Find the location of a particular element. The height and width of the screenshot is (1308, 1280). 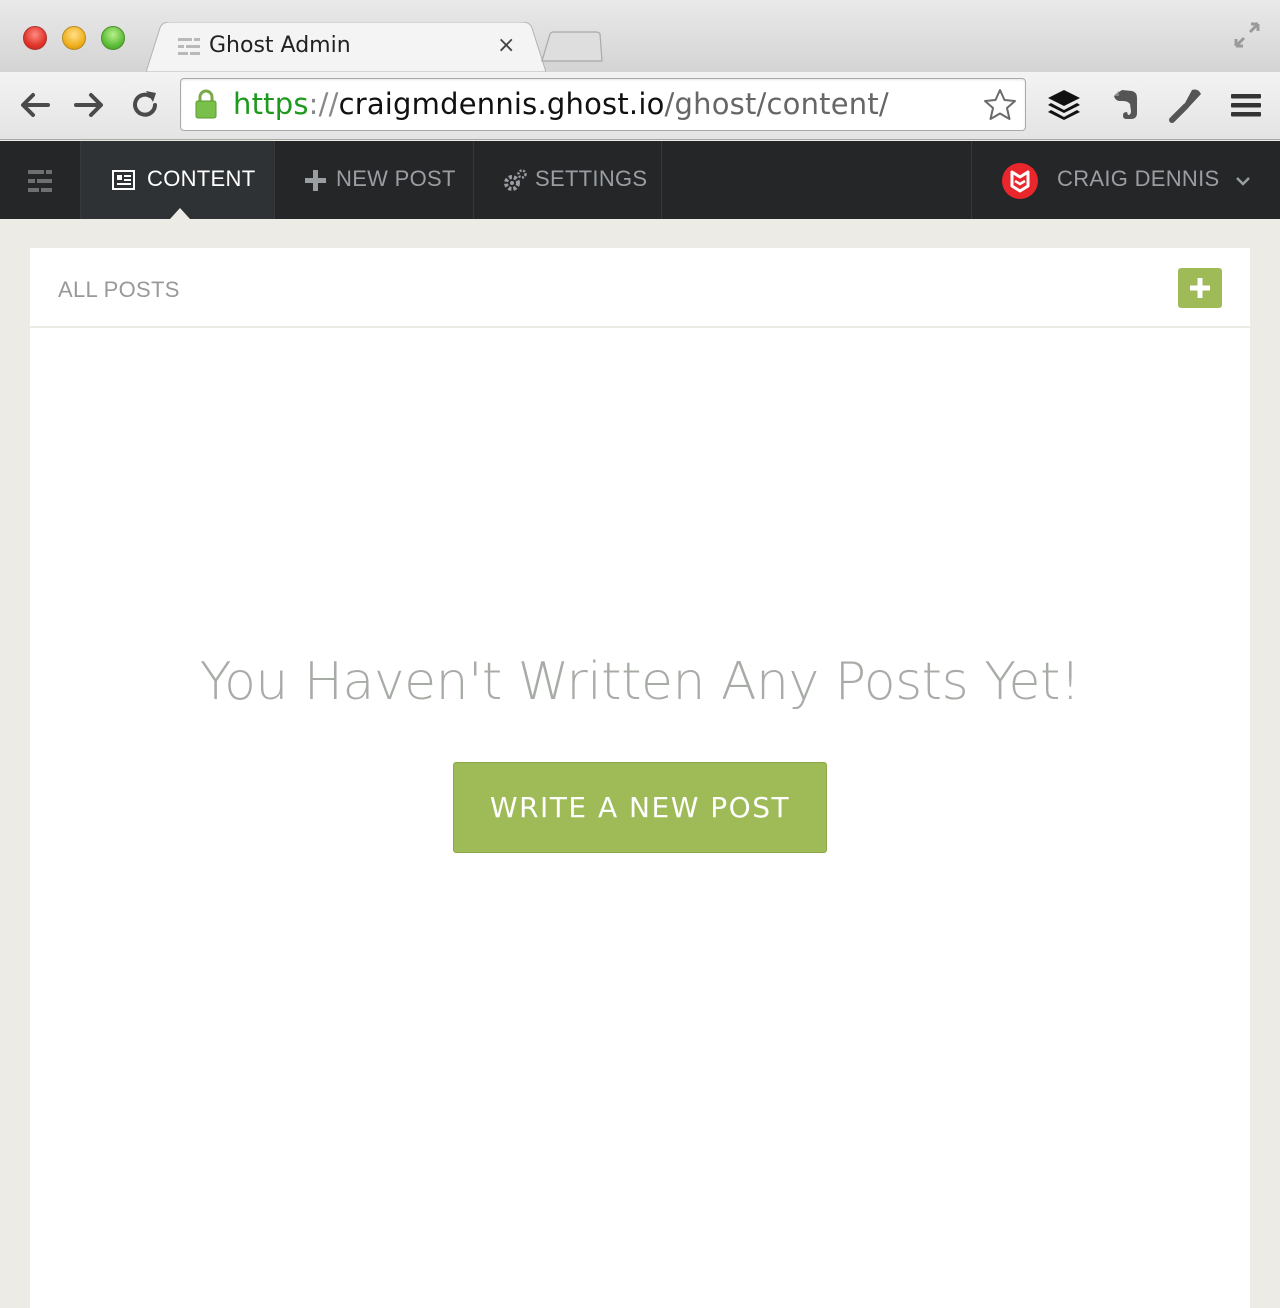

chevron-down-icon is located at coordinates (1243, 181).